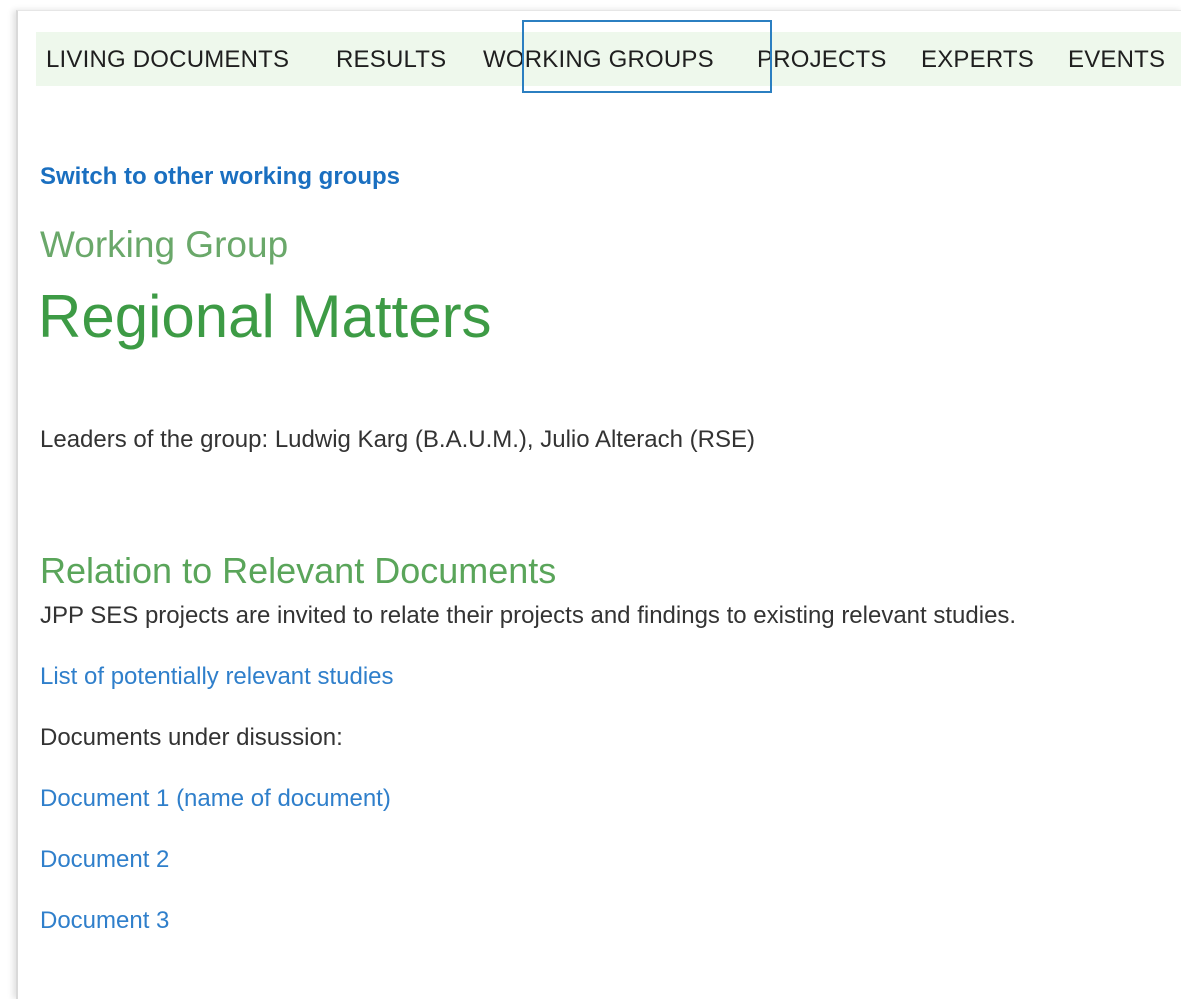 This screenshot has height=999, width=1181. I want to click on relevant-studies-link: List of potentially relevant studies, so click(217, 677).